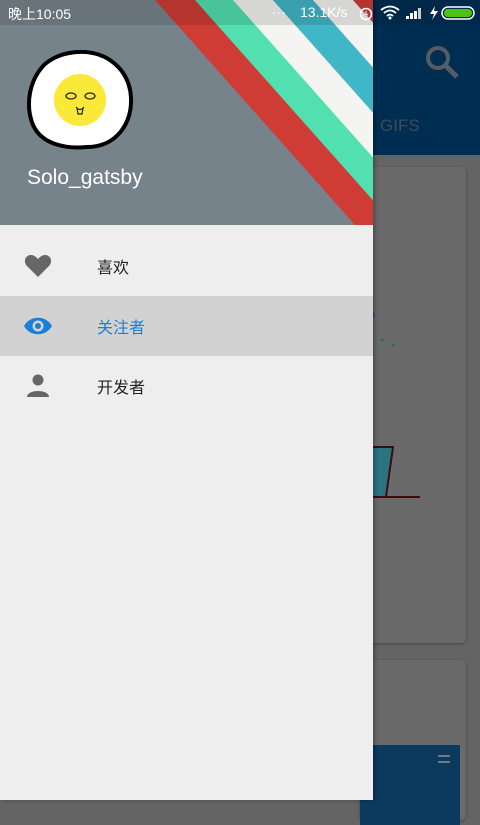  What do you see at coordinates (392, 404) in the screenshot?
I see `card-illustration` at bounding box center [392, 404].